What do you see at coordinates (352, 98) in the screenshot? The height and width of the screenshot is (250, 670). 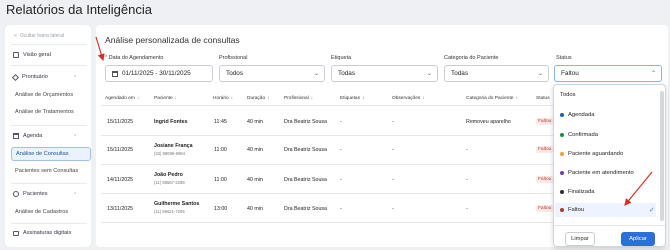 I see `column-header-tags: Etiquetas ↓` at bounding box center [352, 98].